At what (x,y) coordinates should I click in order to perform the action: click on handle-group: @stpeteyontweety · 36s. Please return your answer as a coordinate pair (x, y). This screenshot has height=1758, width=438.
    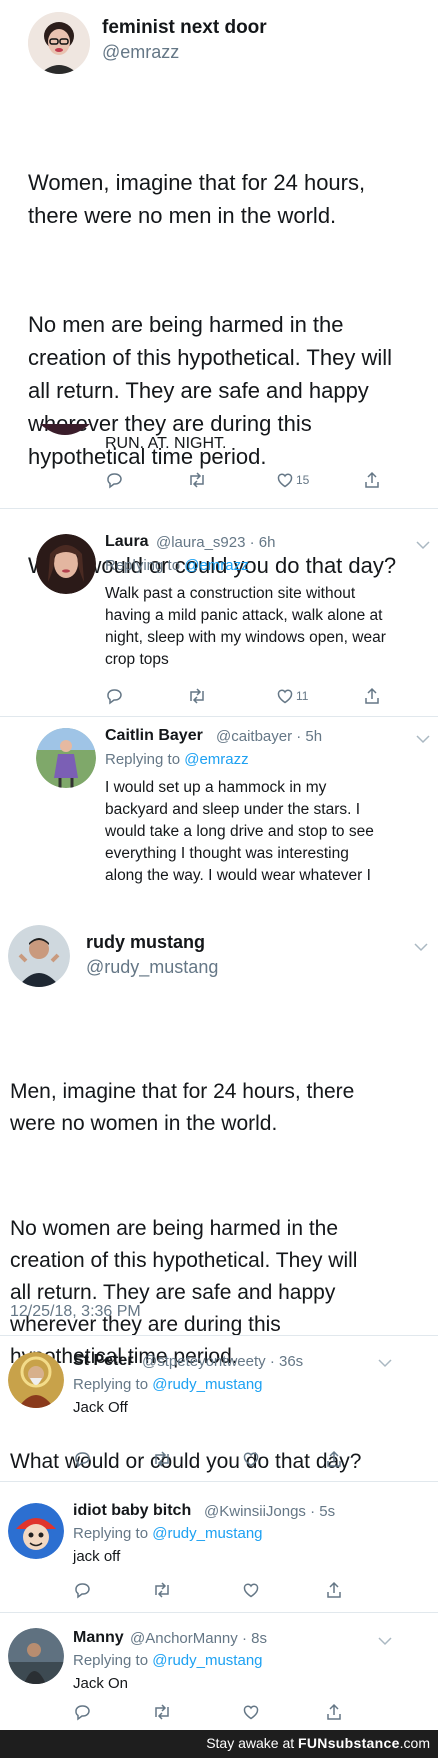
    Looking at the image, I should click on (222, 1361).